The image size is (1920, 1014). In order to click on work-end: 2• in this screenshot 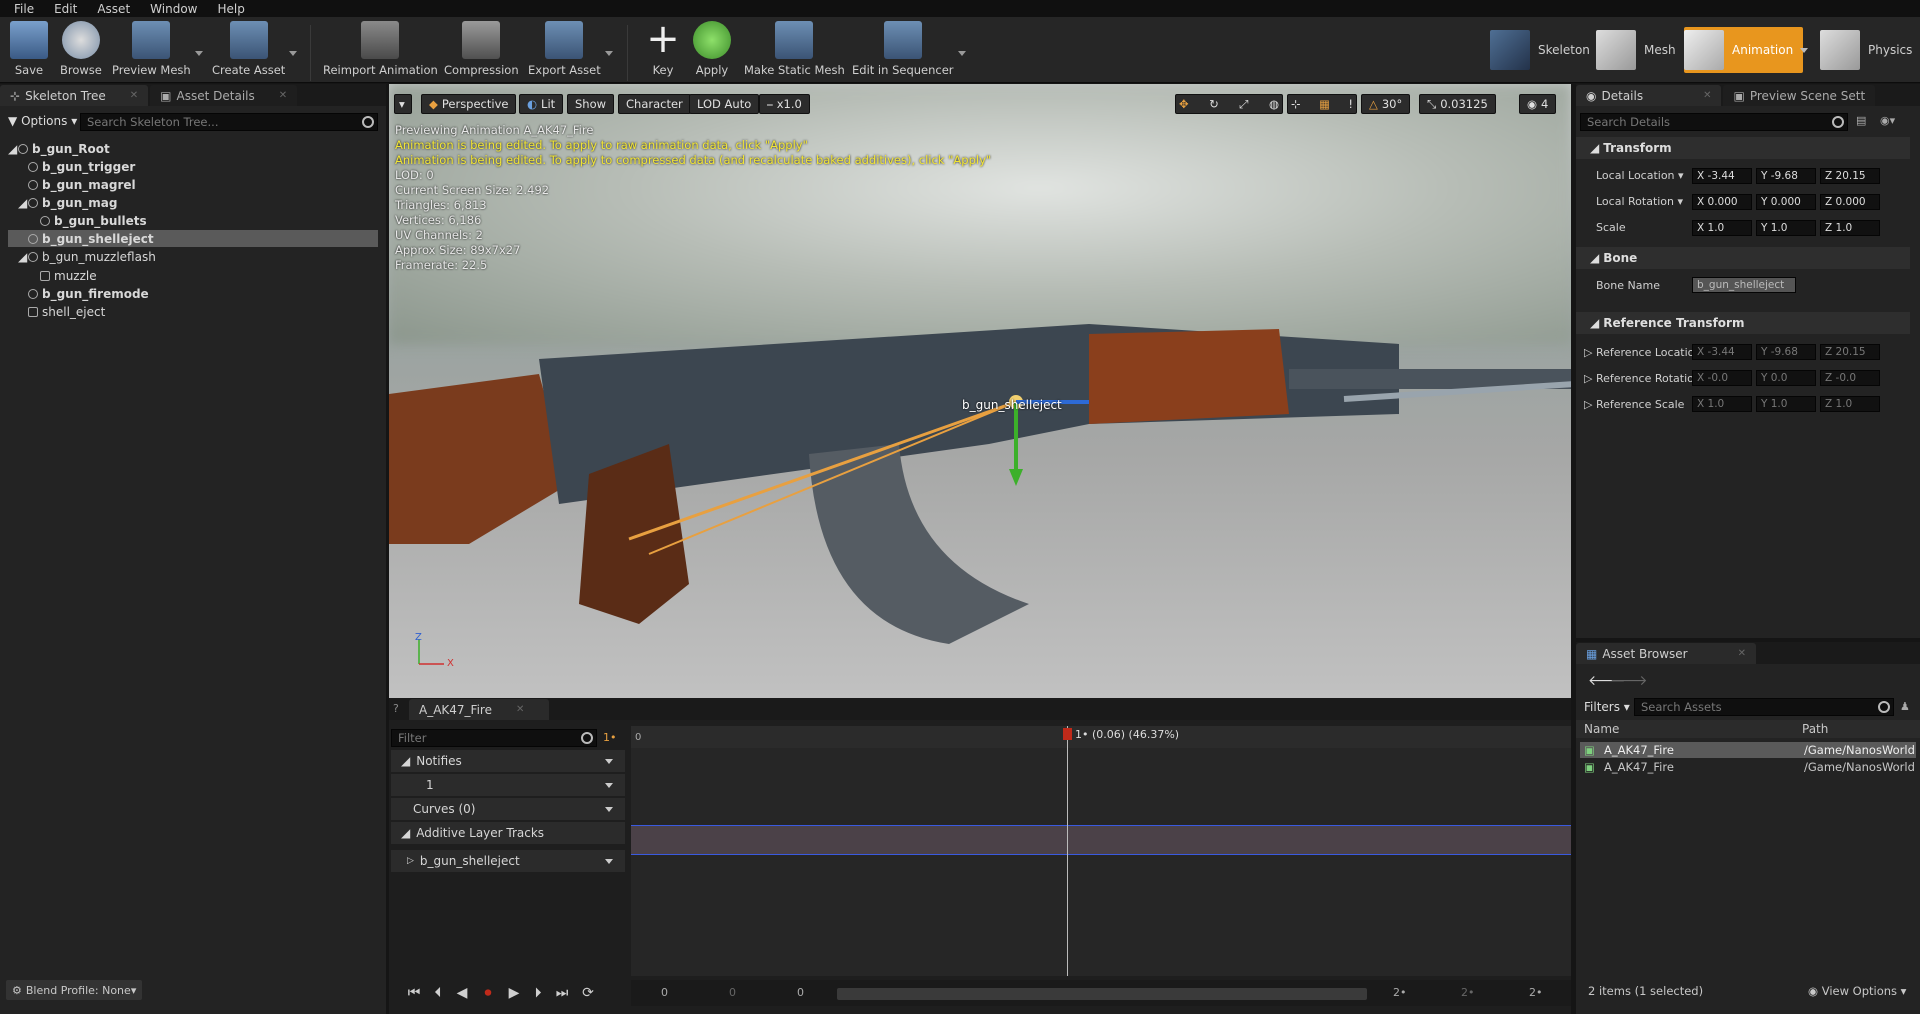, I will do `click(1468, 992)`.